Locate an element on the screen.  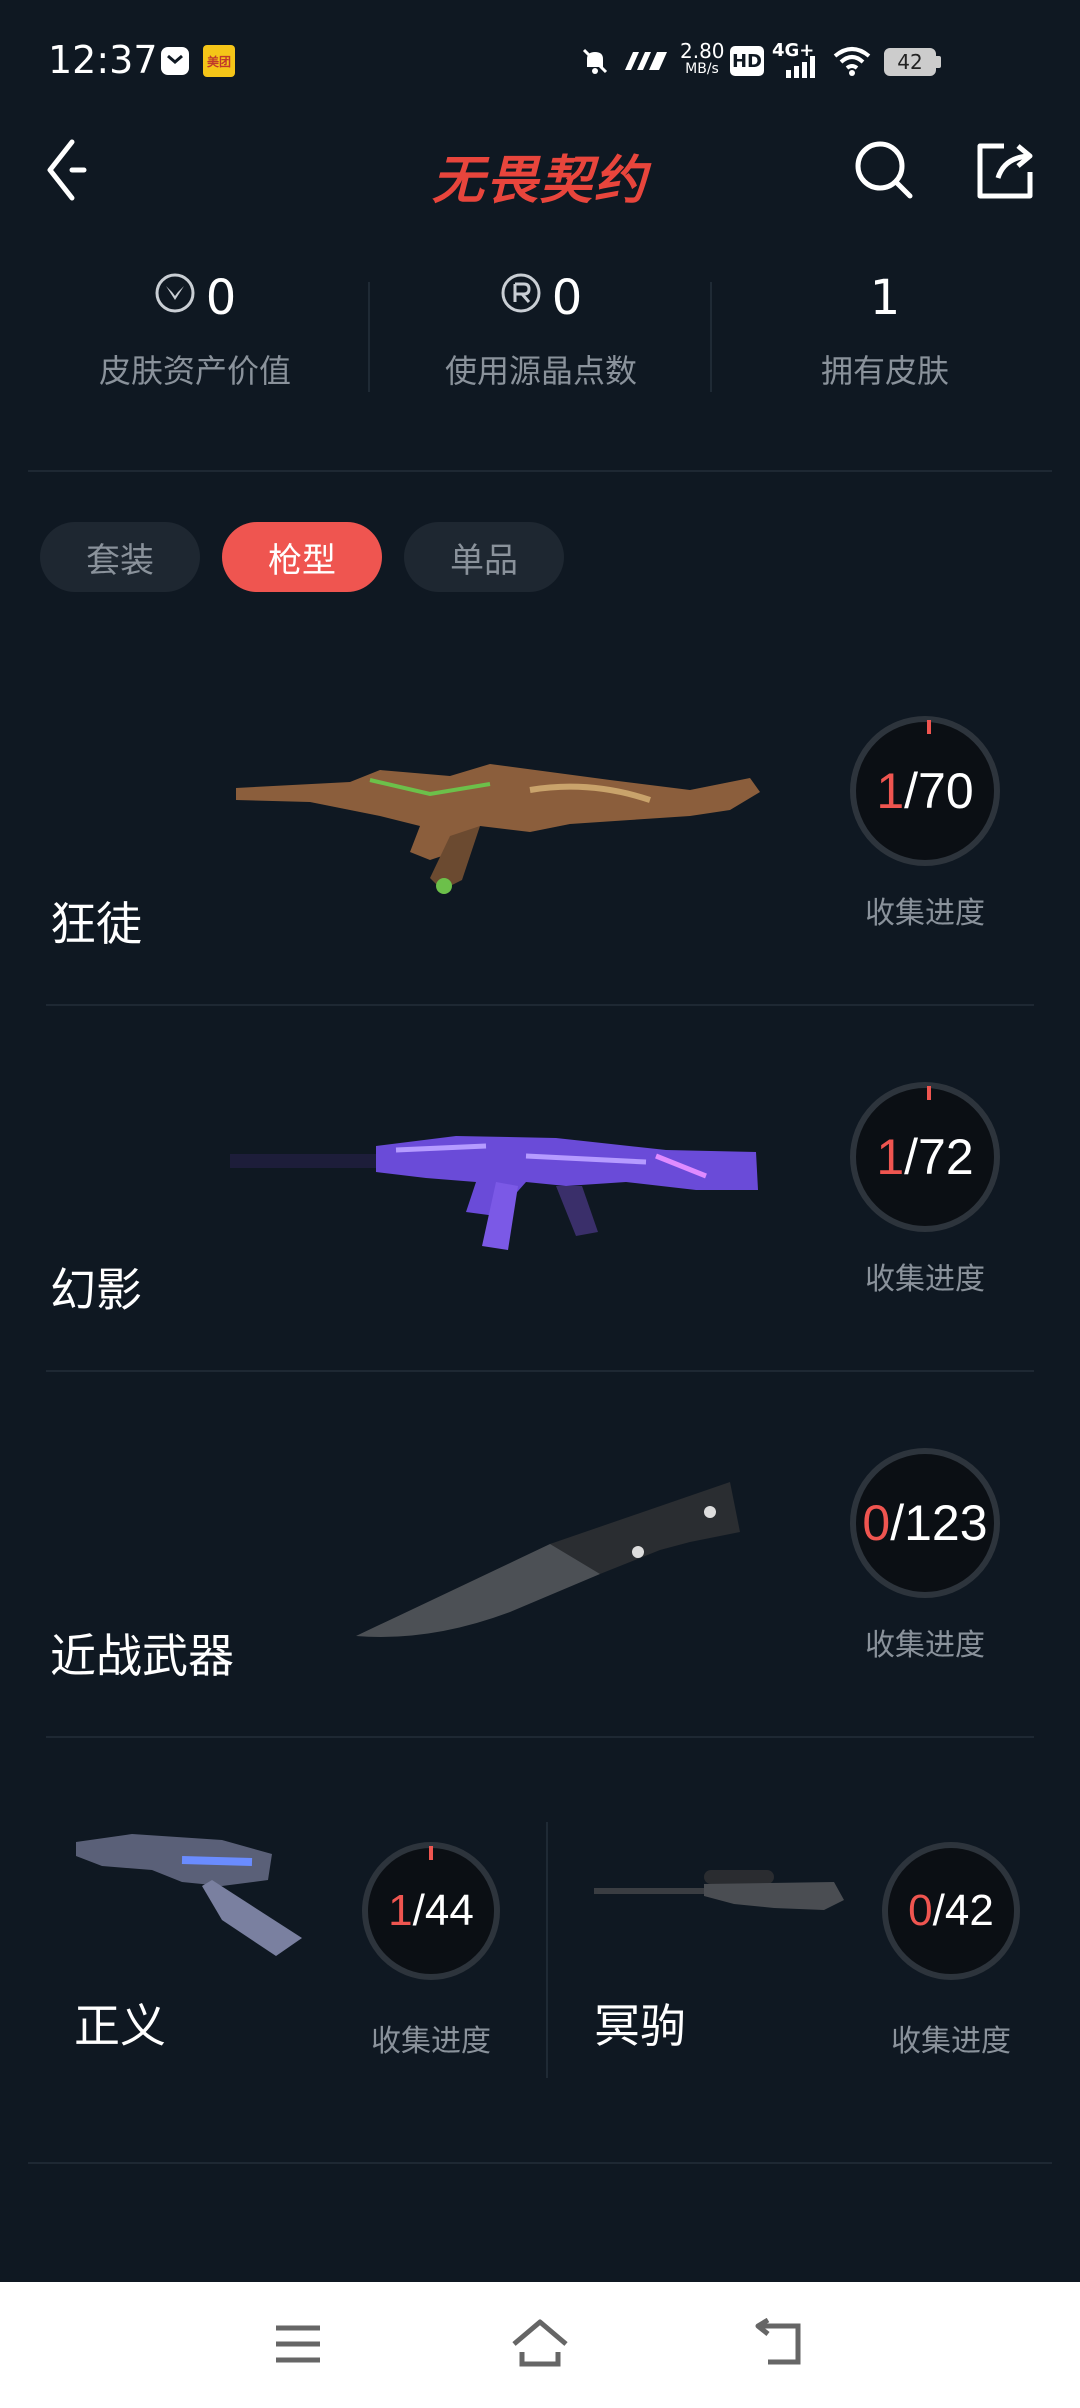
card-divider is located at coordinates (547, 1950).